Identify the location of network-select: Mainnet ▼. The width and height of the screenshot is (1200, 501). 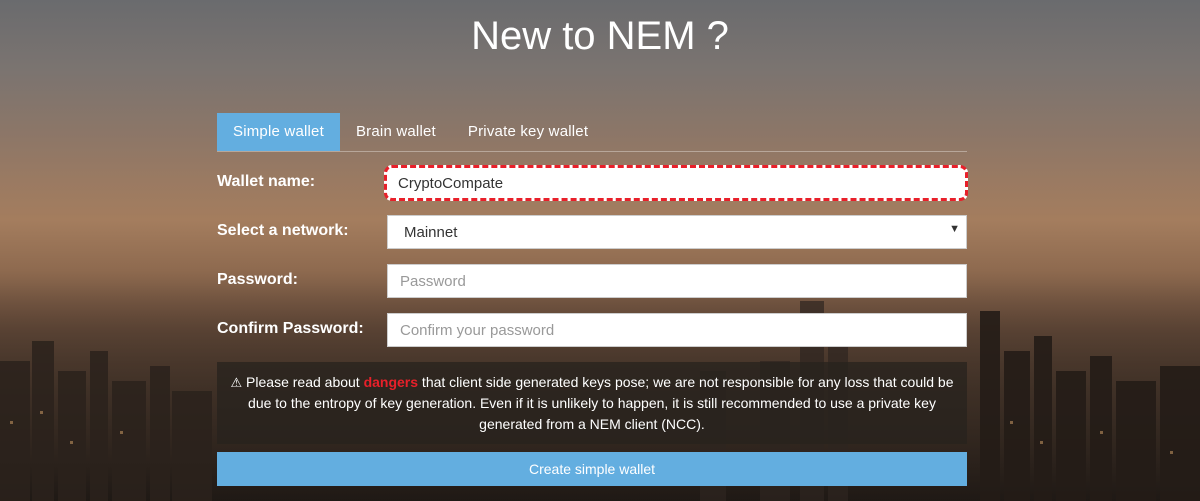
(677, 232).